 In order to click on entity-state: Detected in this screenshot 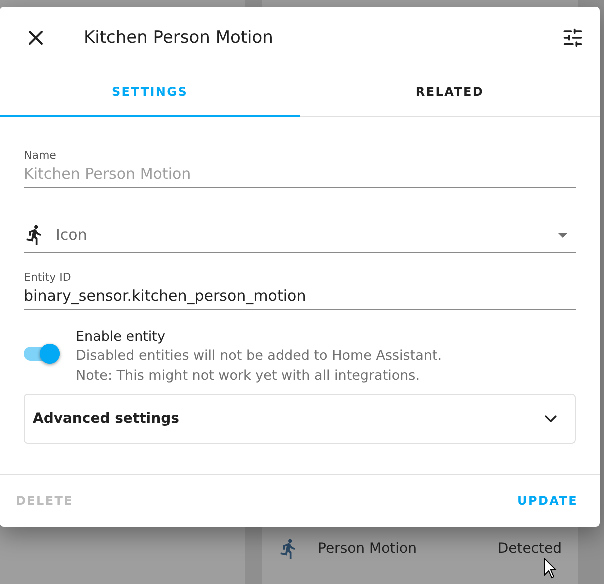, I will do `click(530, 549)`.